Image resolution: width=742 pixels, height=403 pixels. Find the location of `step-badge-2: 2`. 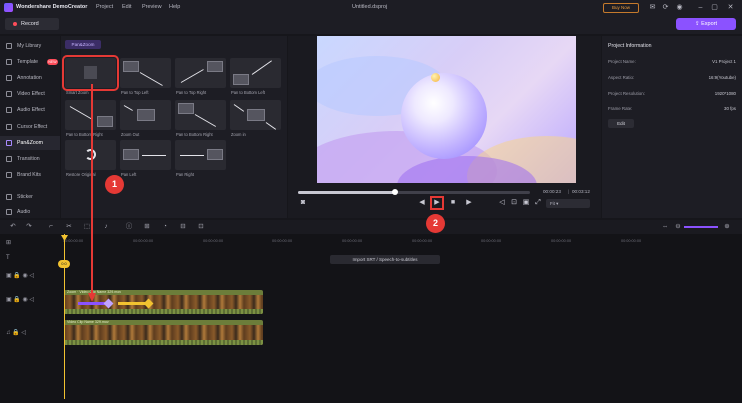

step-badge-2: 2 is located at coordinates (435, 223).